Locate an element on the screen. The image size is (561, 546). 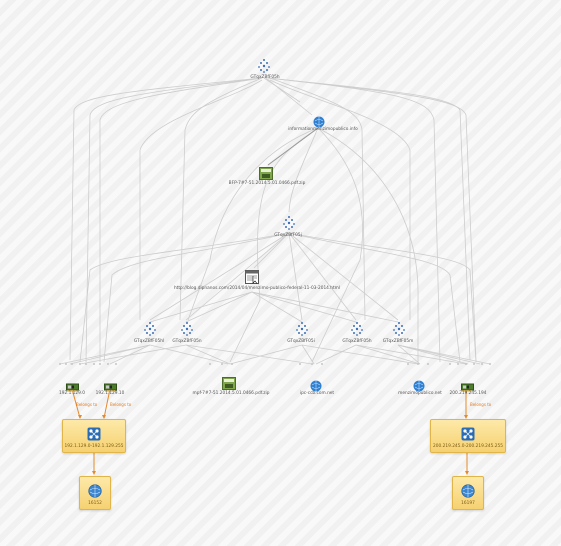
node-label: 192.1.129.10 is located at coordinates (110, 393).